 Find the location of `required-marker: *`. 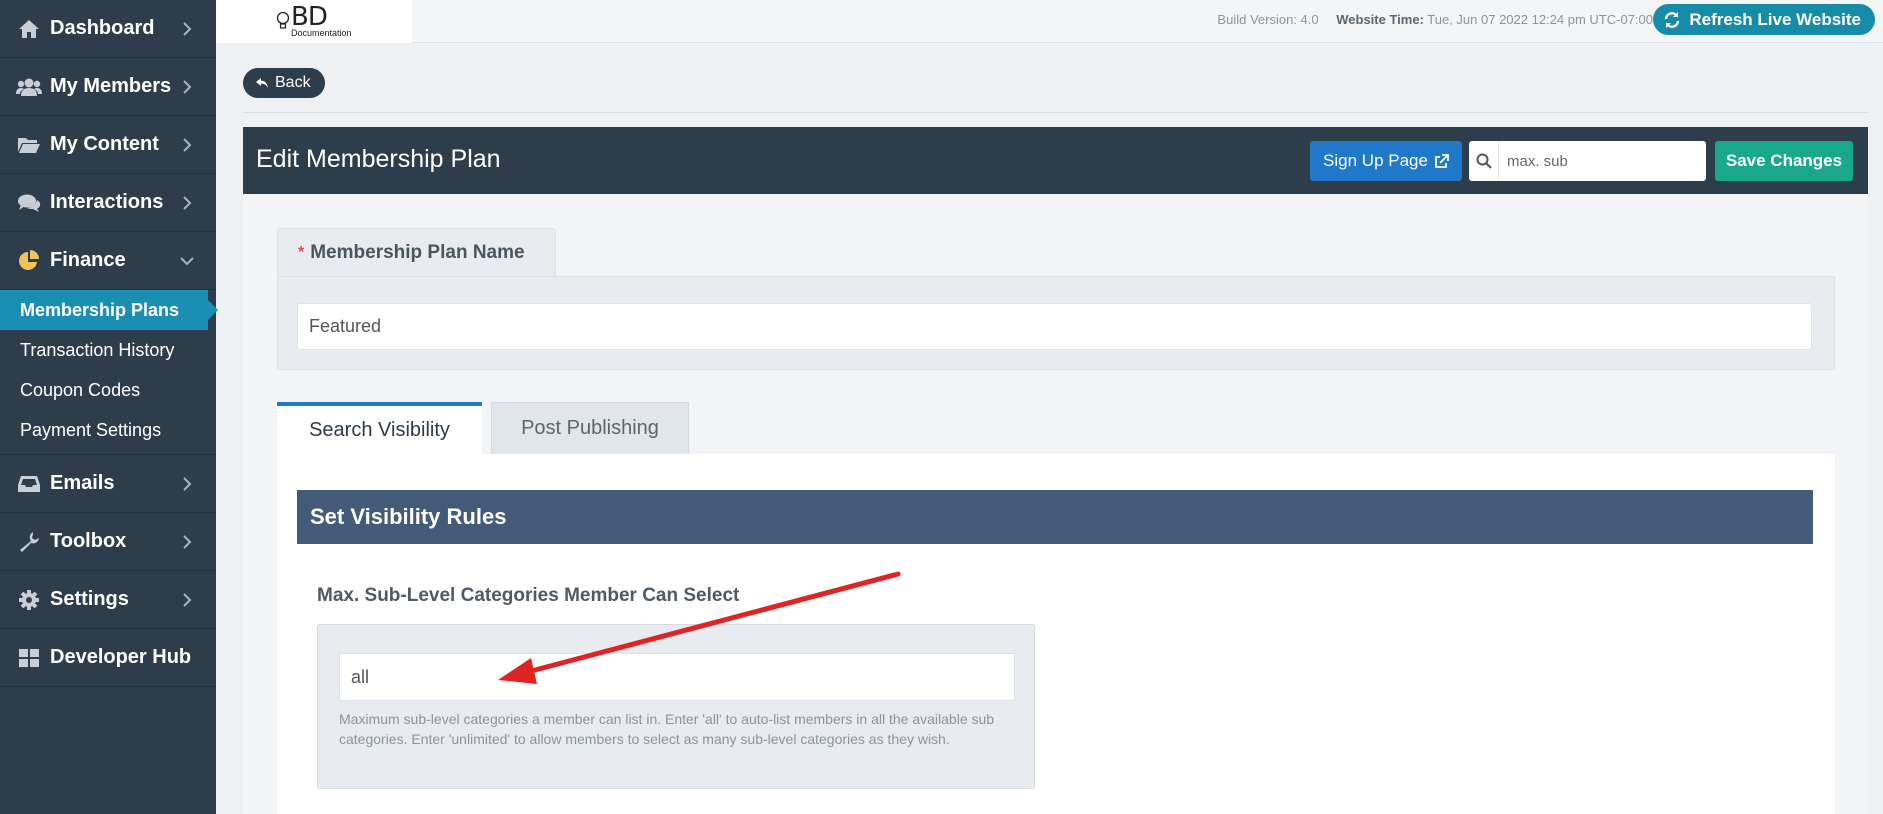

required-marker: * is located at coordinates (301, 252).